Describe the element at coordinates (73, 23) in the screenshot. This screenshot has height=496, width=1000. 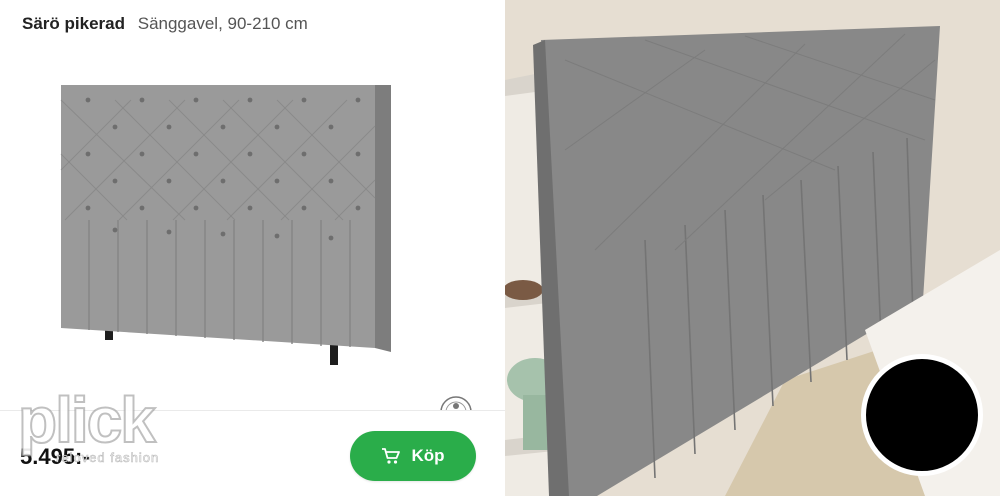
I see `product-name: Särö pikerad` at that location.